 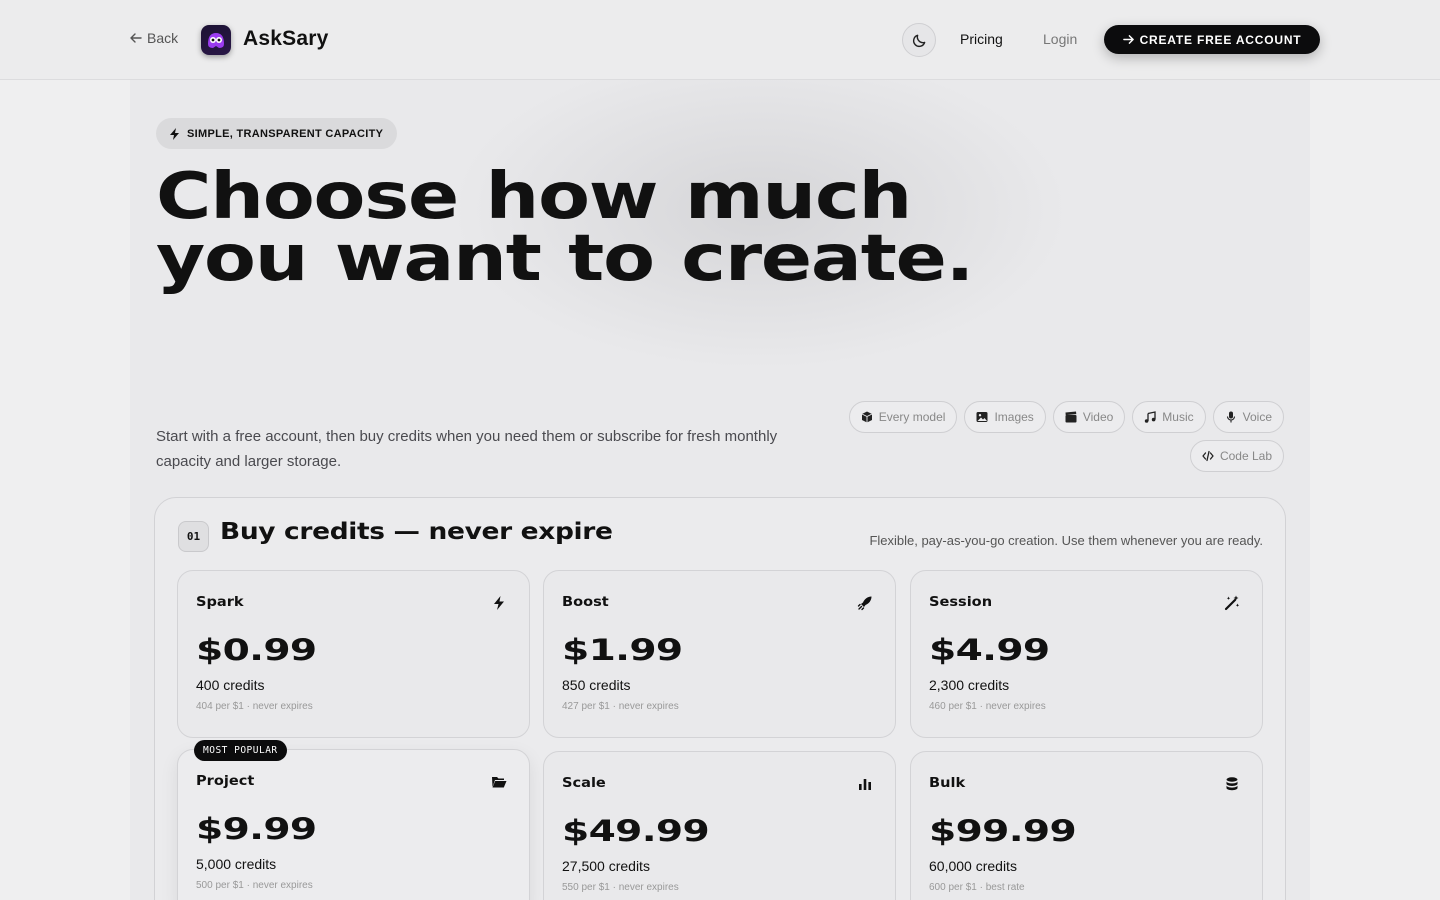 I want to click on owl-face-icon, so click(x=216, y=40).